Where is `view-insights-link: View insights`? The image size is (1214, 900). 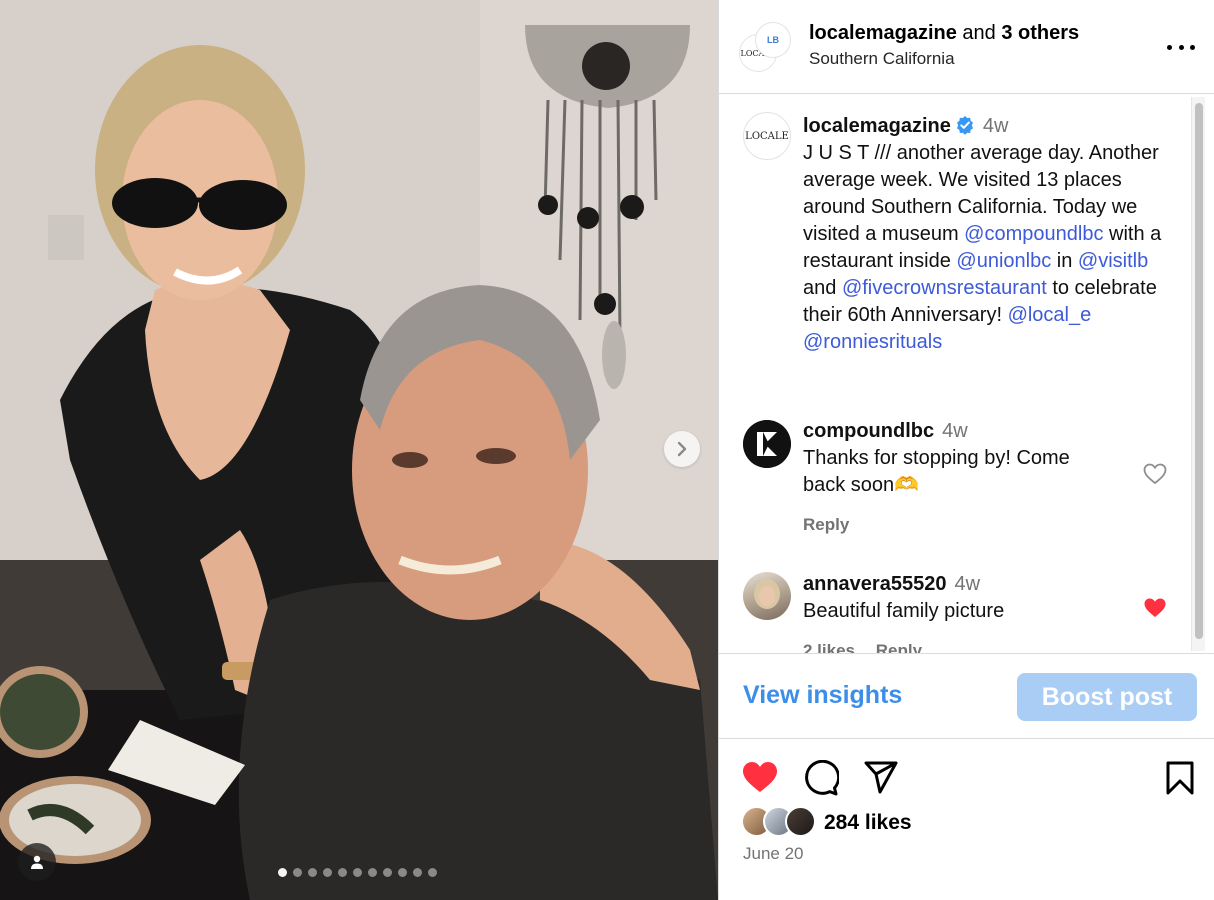
view-insights-link: View insights is located at coordinates (822, 695).